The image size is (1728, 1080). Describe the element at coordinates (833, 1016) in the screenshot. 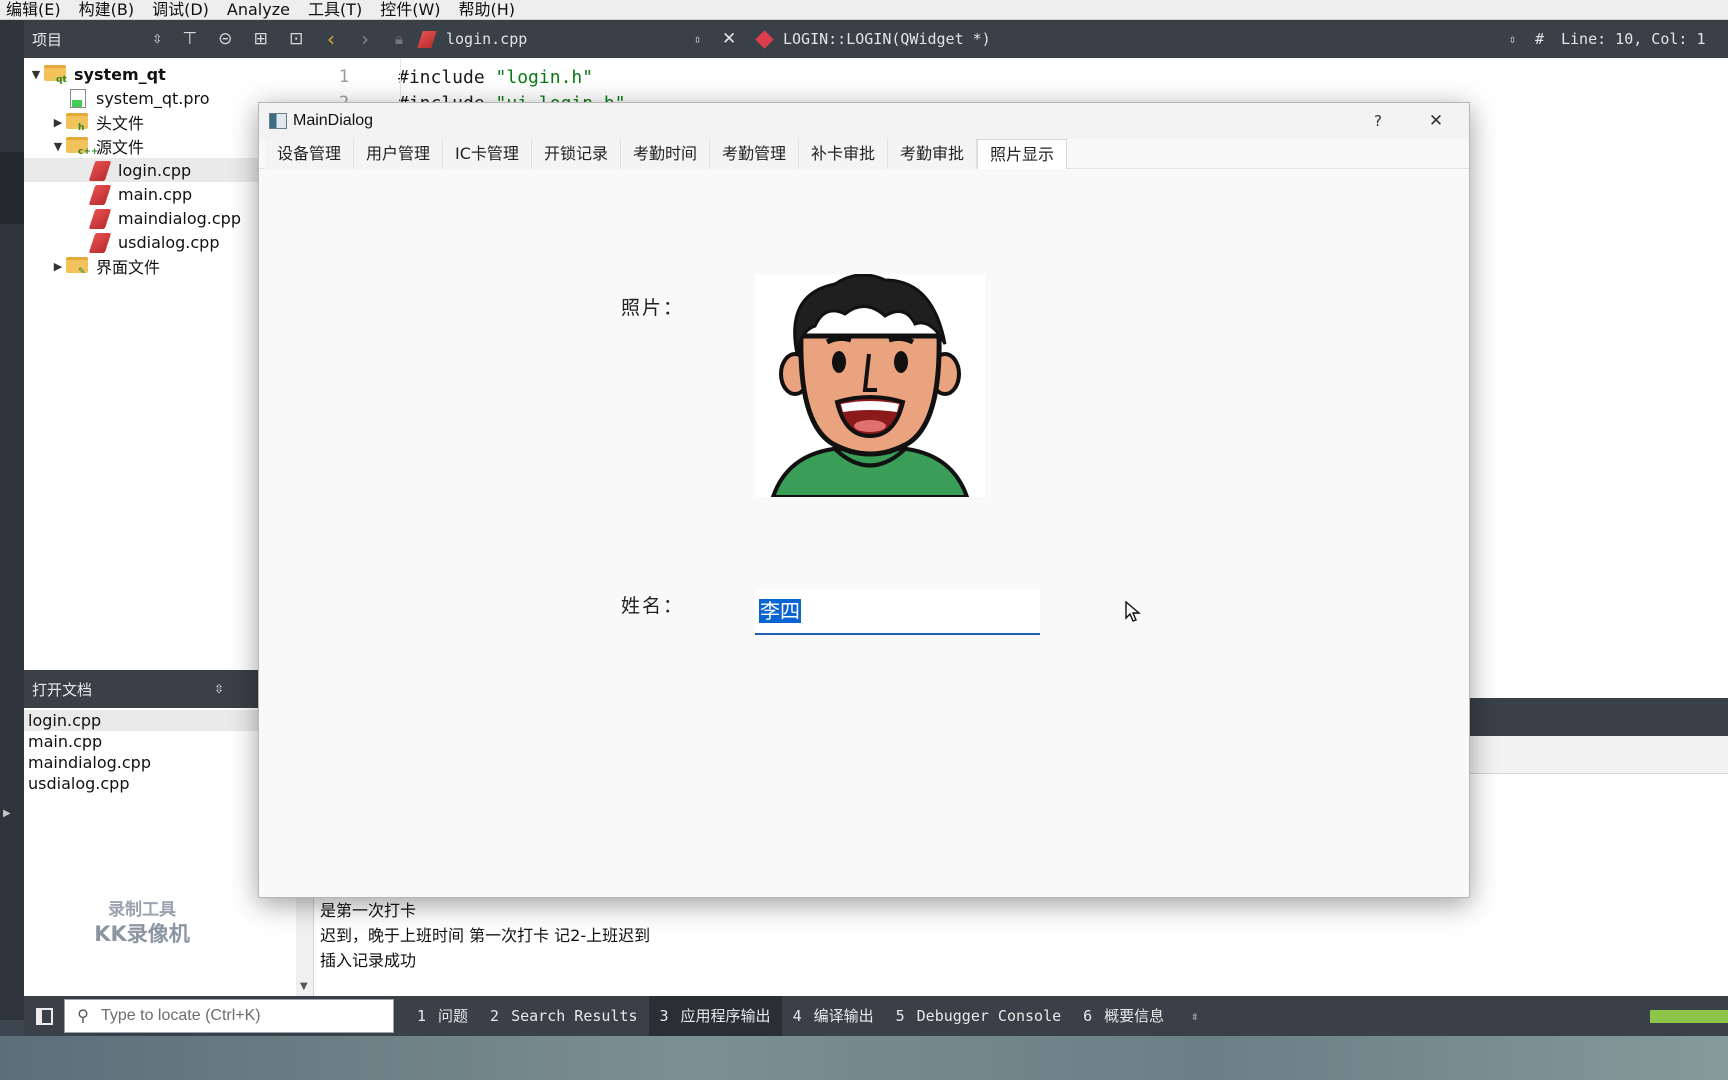

I see `output-tab: 4 编译输出` at that location.